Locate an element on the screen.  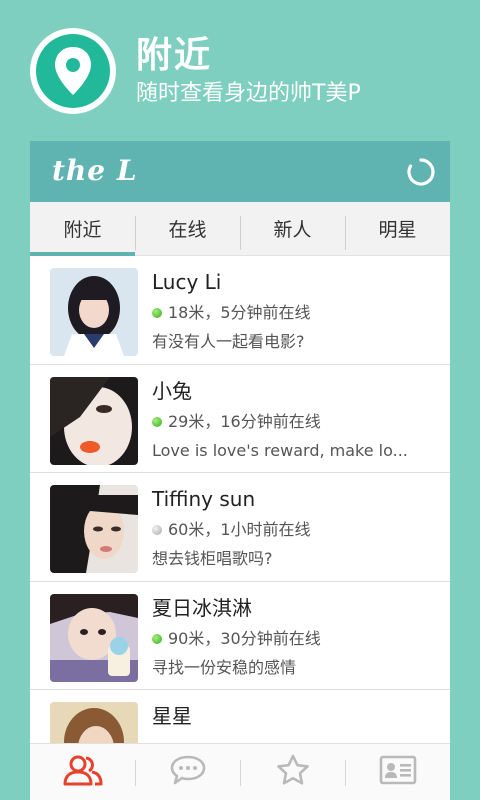
status-text: 18米，5分钟前在线 is located at coordinates (239, 312).